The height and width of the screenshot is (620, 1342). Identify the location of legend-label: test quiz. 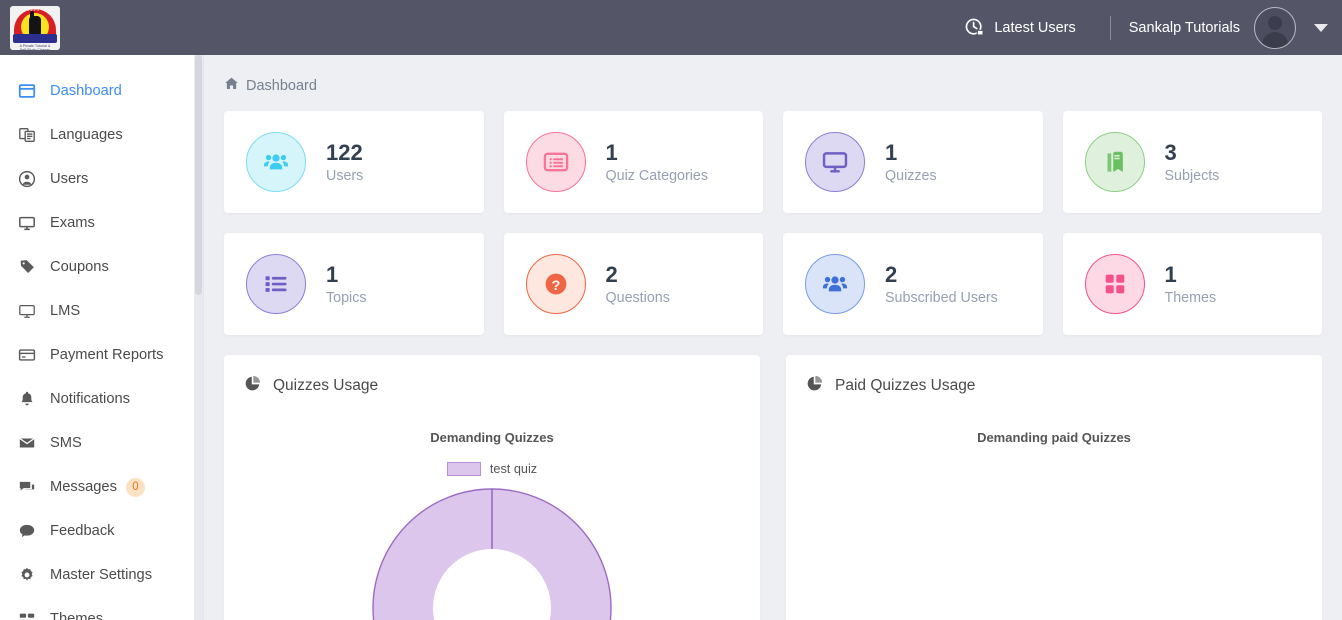
(513, 469).